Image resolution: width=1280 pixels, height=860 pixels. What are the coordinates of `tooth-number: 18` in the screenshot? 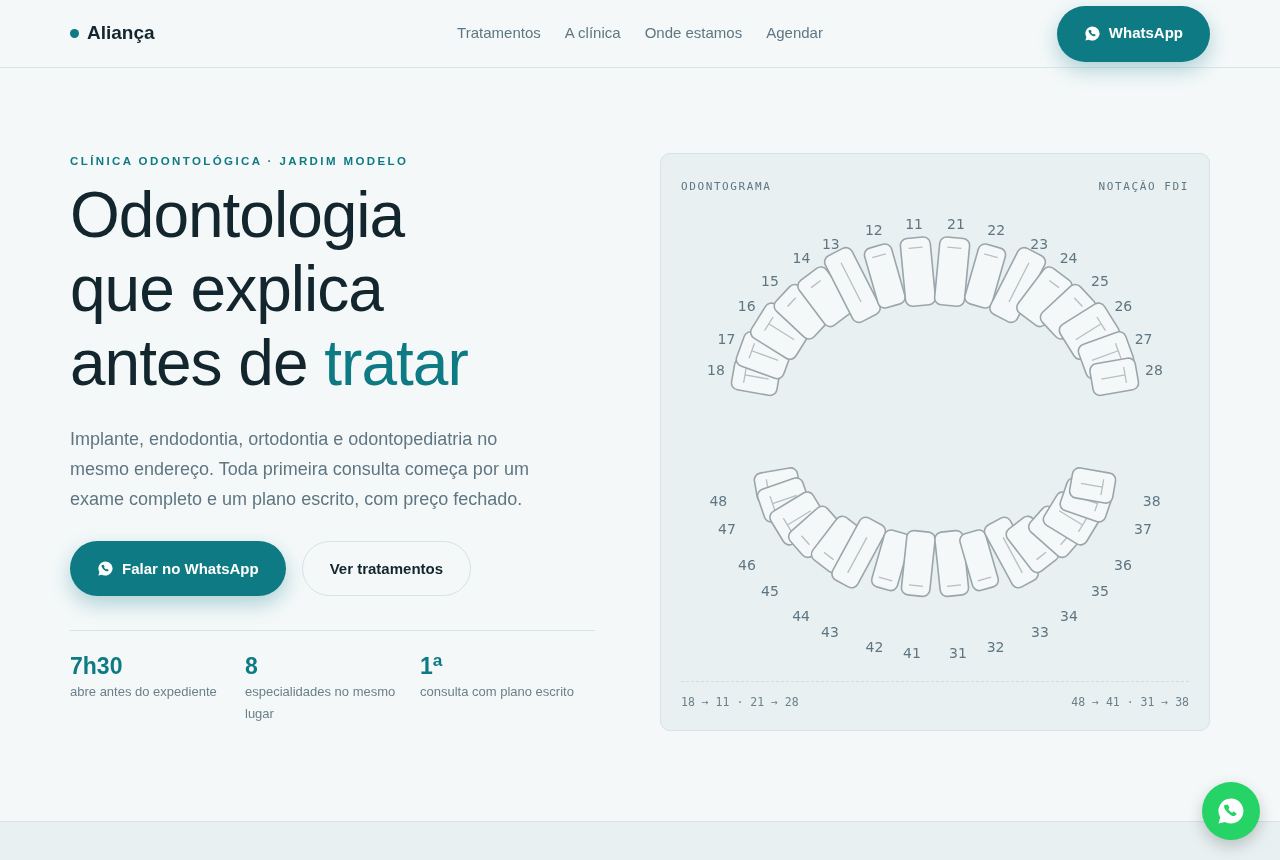 It's located at (716, 369).